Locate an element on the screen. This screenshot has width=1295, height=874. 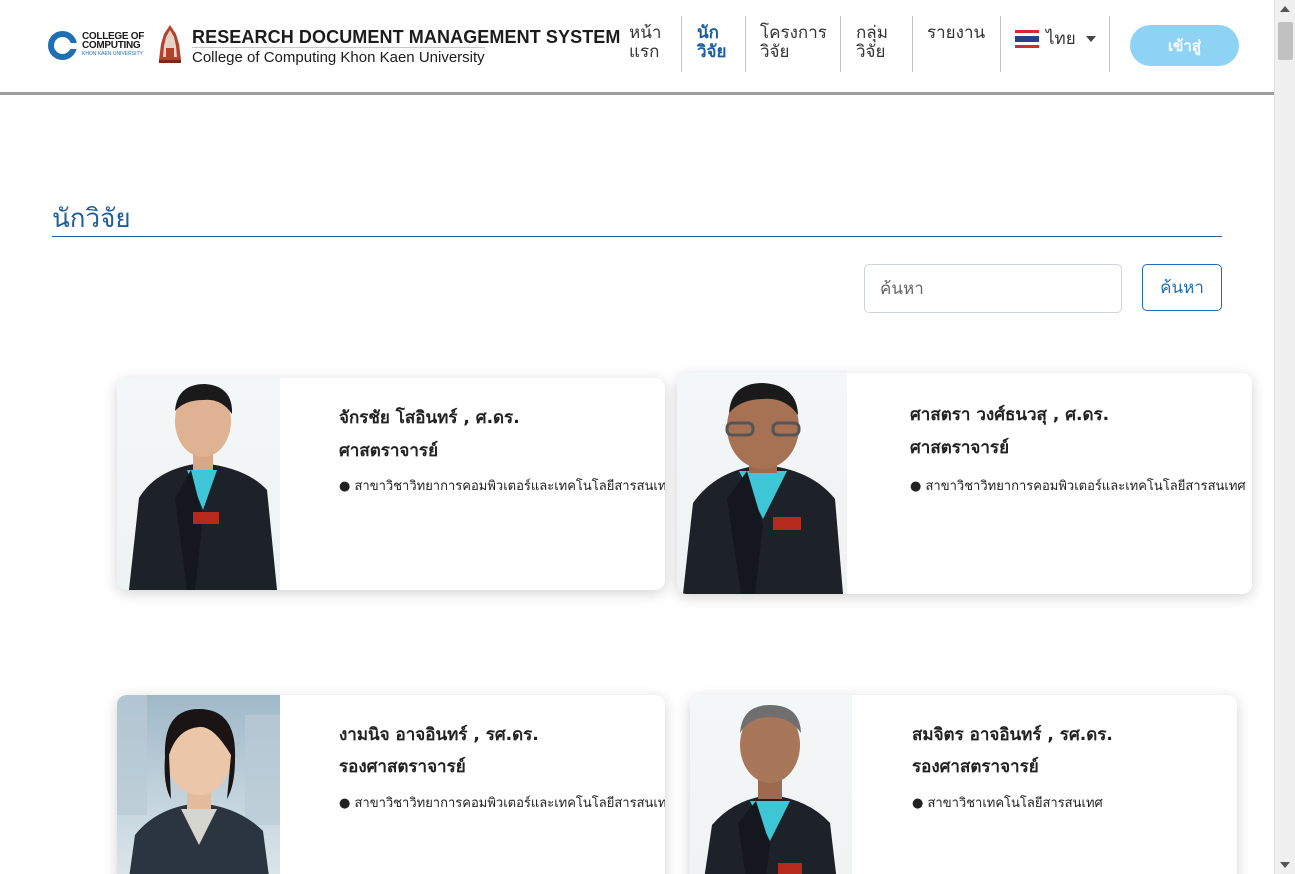
page-scrollbar is located at coordinates (1284, 437).